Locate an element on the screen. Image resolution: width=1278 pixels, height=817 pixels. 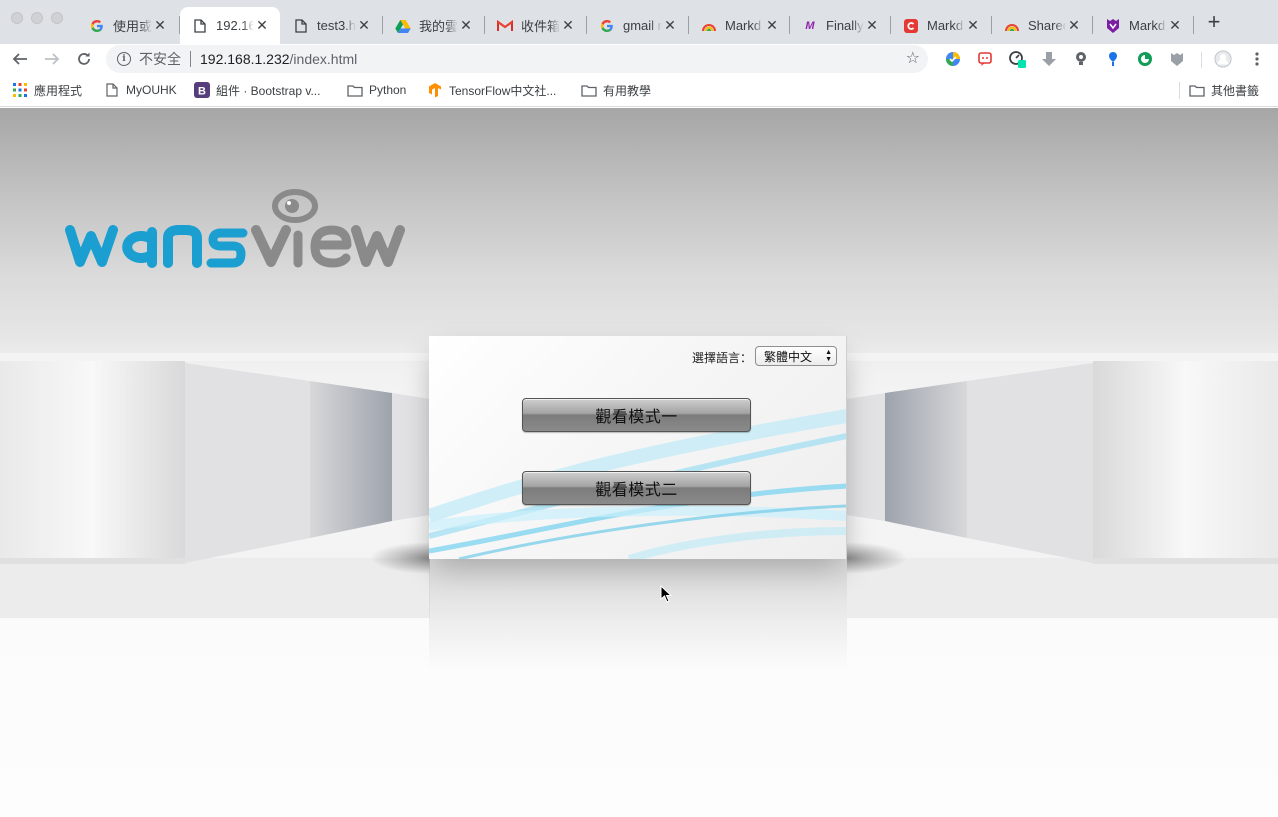
minimize-window-button is located at coordinates (37, 18).